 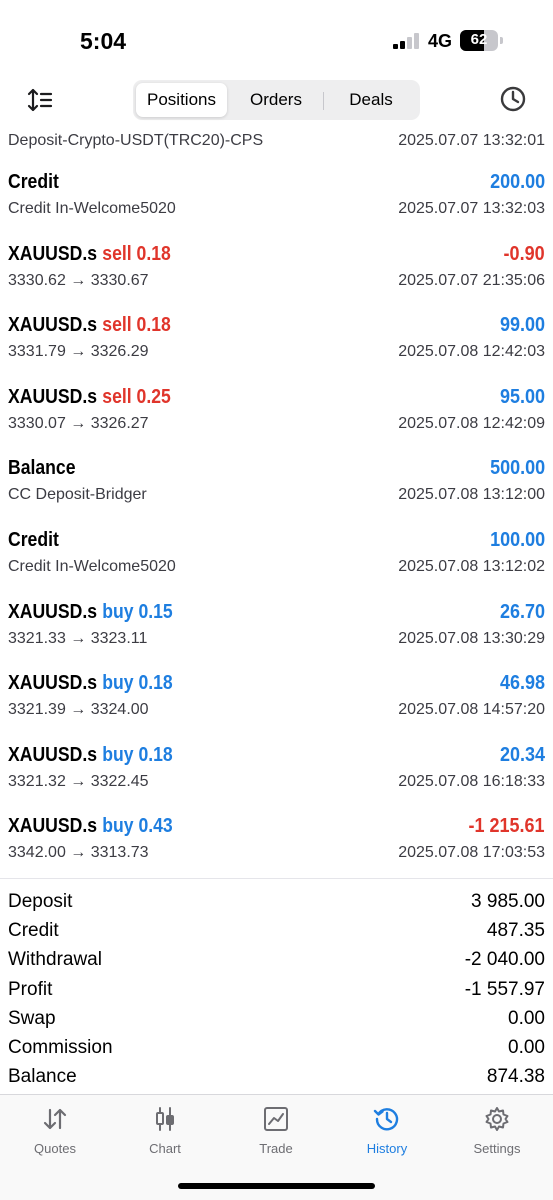 What do you see at coordinates (60, 1047) in the screenshot?
I see `summary-label: Commission` at bounding box center [60, 1047].